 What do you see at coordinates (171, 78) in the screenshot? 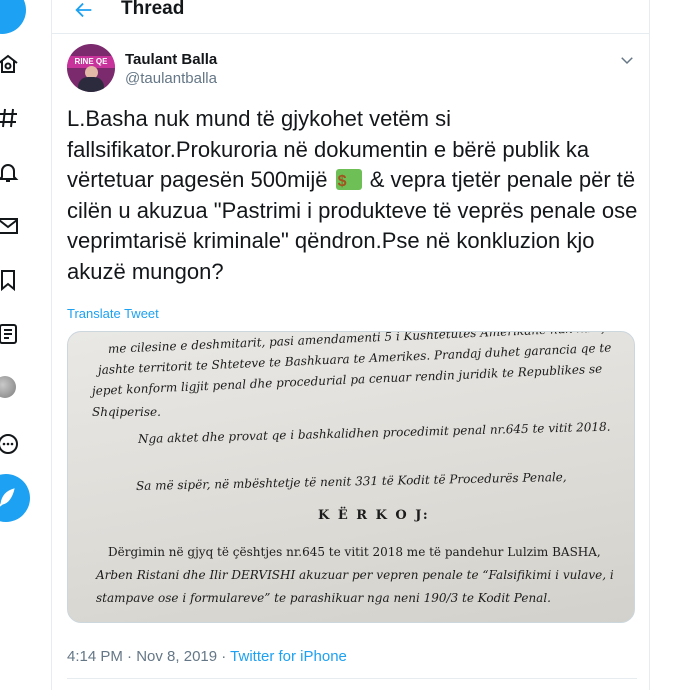
I see `author-handle: @taulantballa` at bounding box center [171, 78].